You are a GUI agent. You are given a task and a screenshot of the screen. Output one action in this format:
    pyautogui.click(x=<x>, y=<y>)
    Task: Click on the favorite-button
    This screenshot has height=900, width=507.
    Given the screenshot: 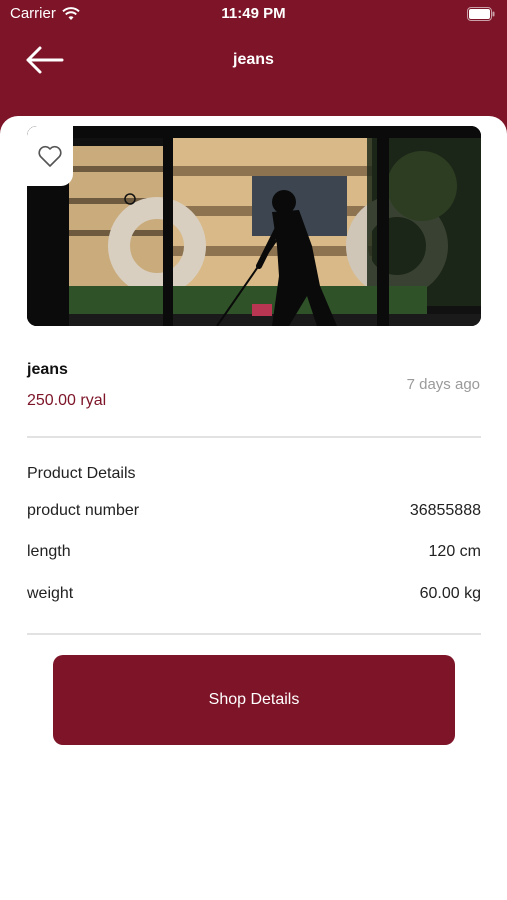 What is the action you would take?
    pyautogui.click(x=50, y=156)
    